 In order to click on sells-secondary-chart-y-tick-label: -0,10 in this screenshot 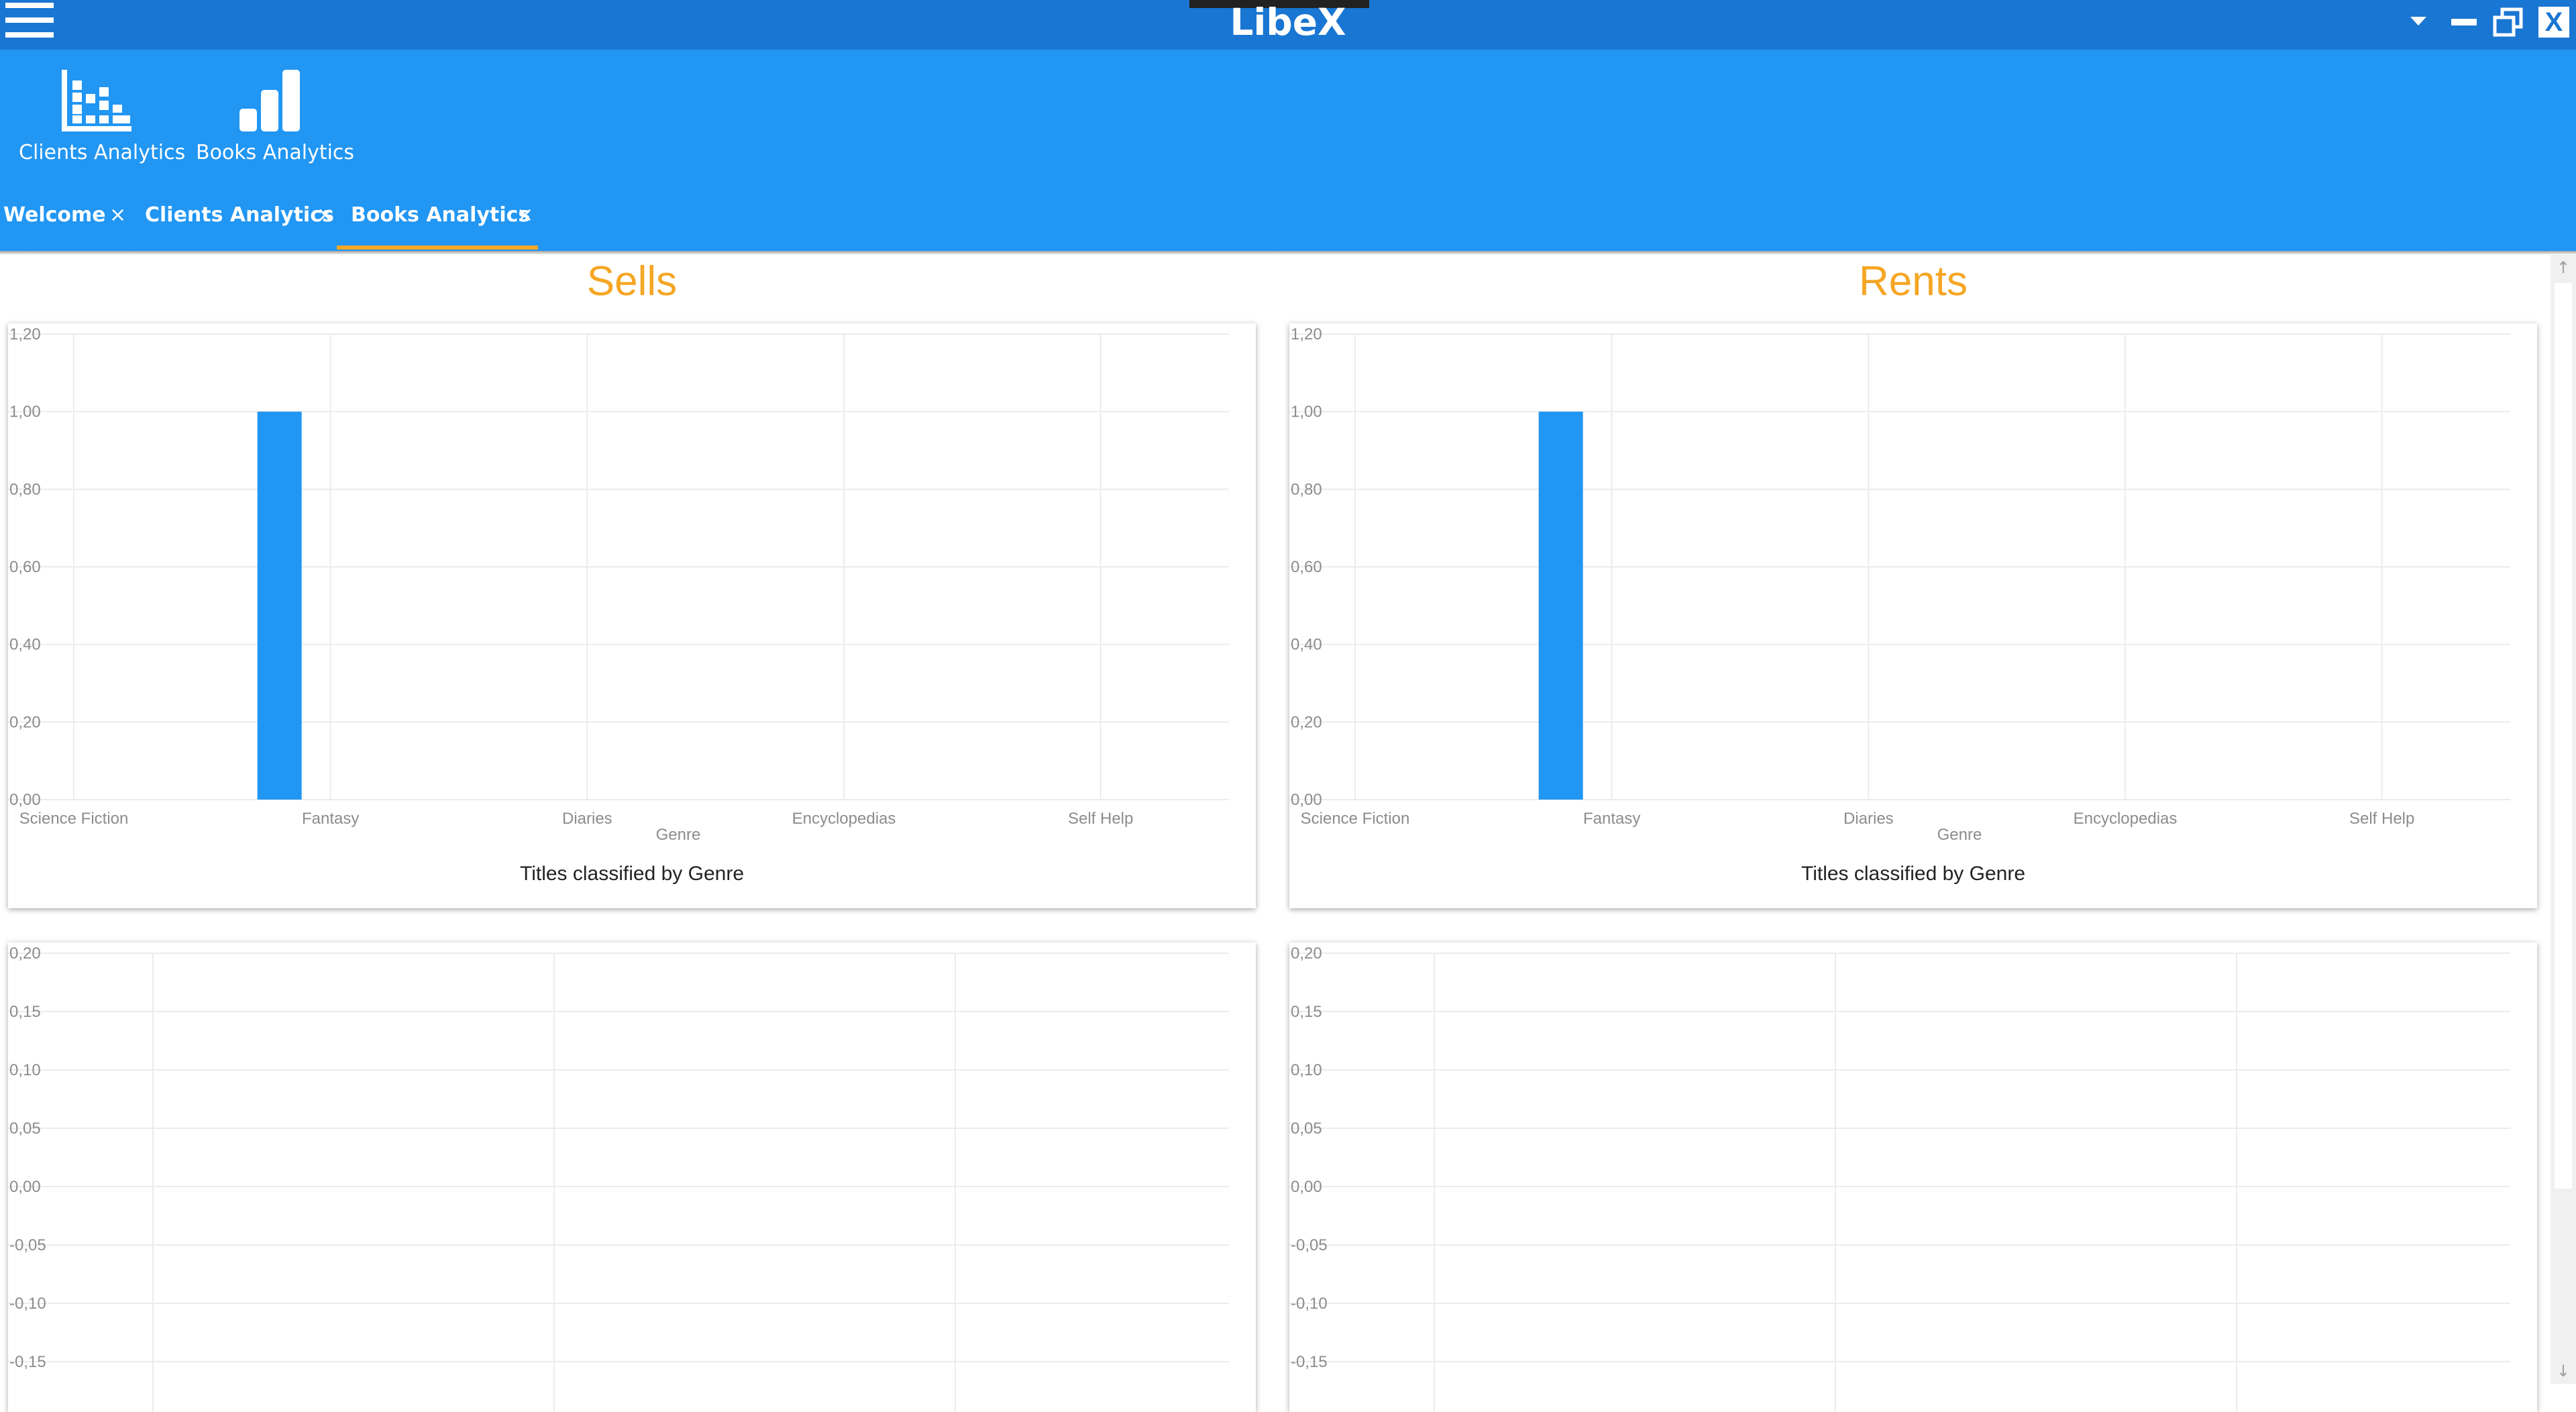, I will do `click(27, 1304)`.